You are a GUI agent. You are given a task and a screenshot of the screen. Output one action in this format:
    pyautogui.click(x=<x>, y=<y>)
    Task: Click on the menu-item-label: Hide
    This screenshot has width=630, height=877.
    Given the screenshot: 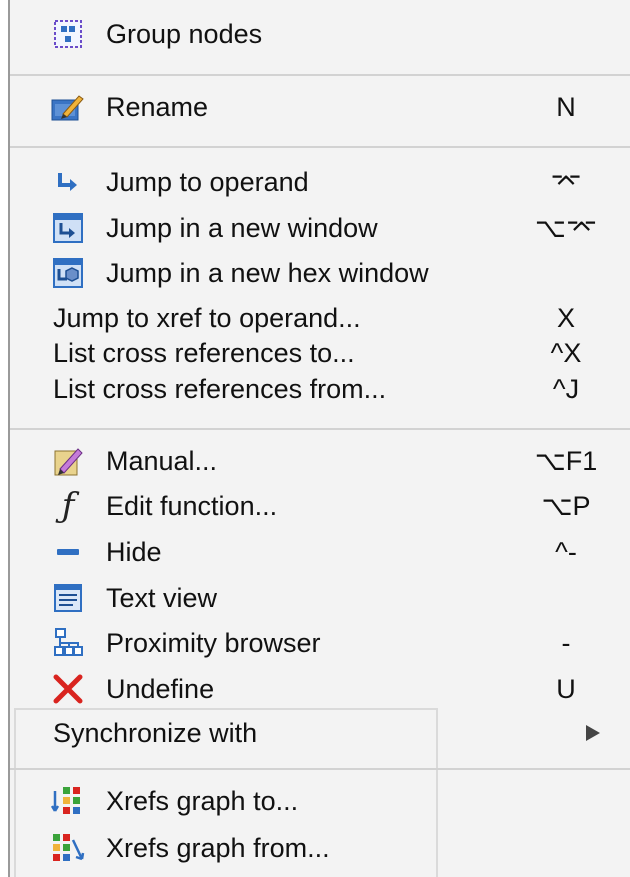 What is the action you would take?
    pyautogui.click(x=134, y=551)
    